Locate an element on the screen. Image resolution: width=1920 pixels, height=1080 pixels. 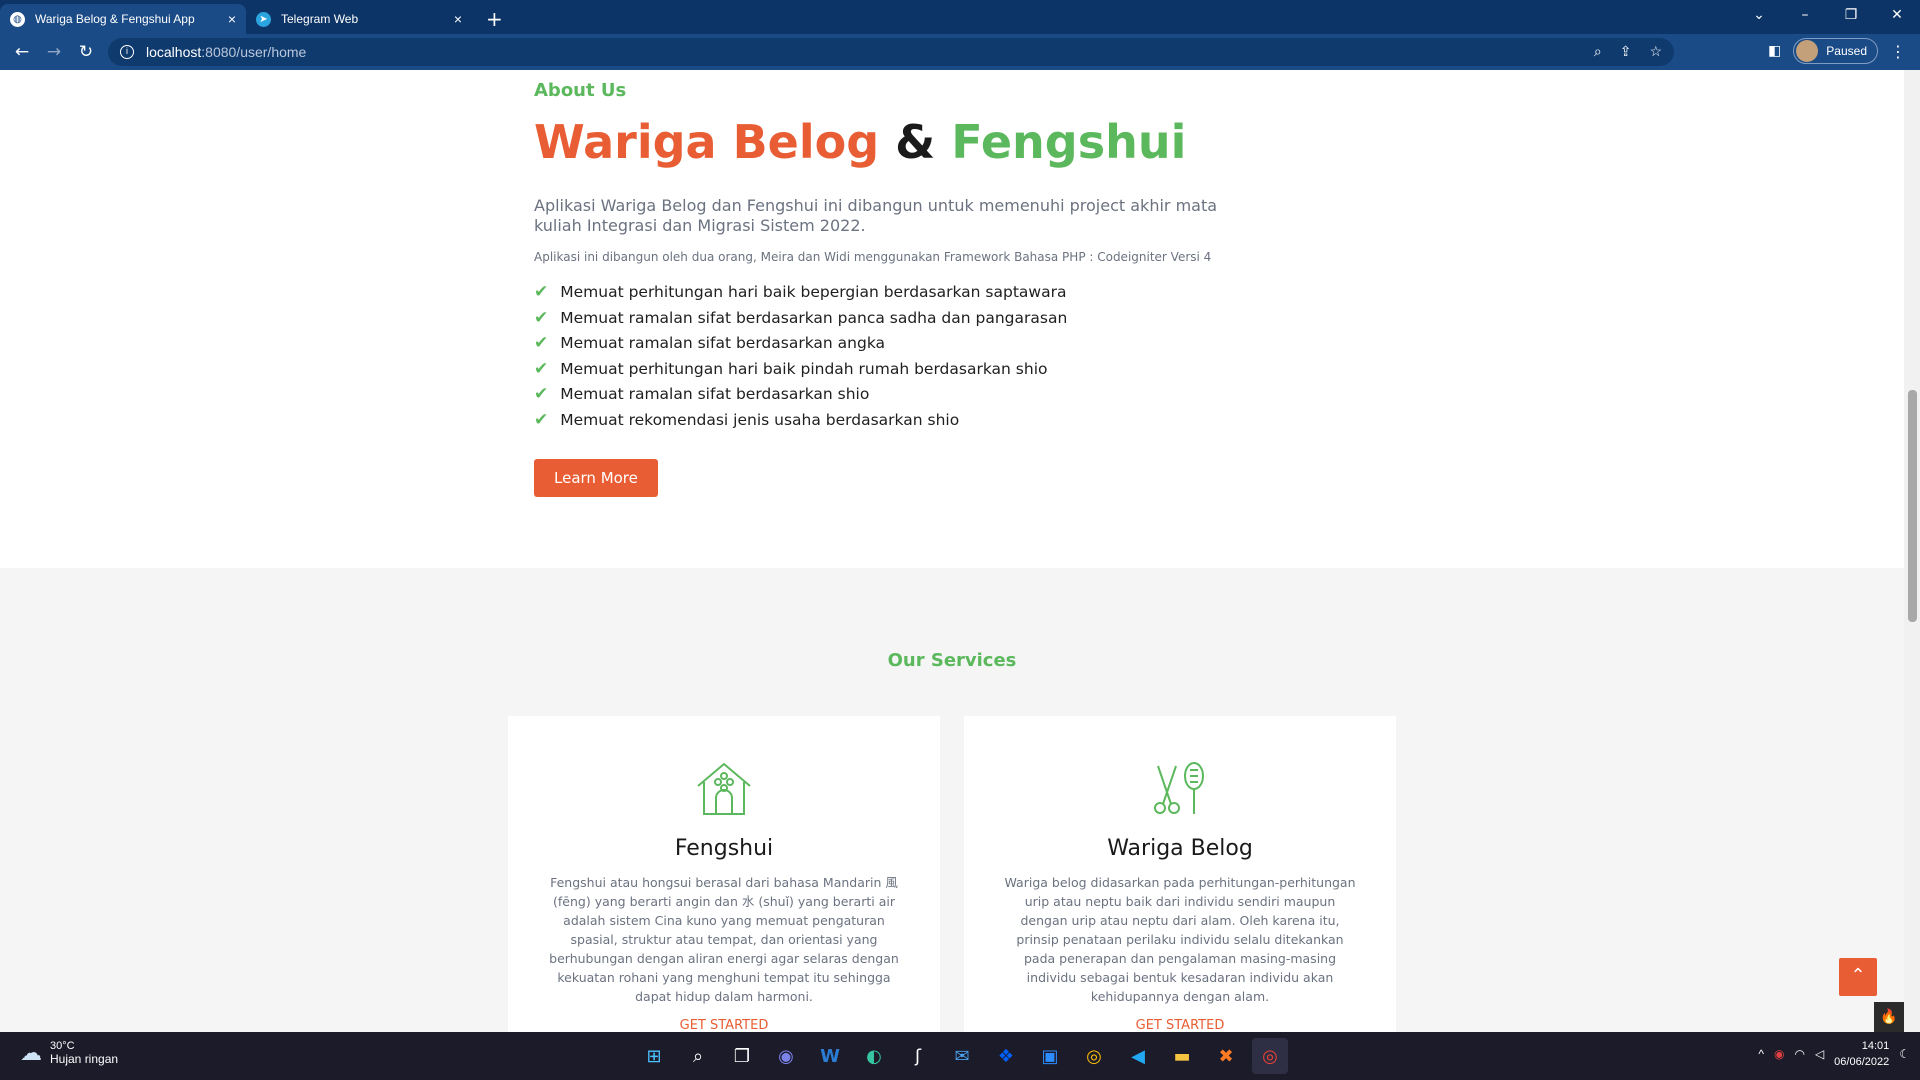
side-panel-icon: ◧ is located at coordinates (1774, 51).